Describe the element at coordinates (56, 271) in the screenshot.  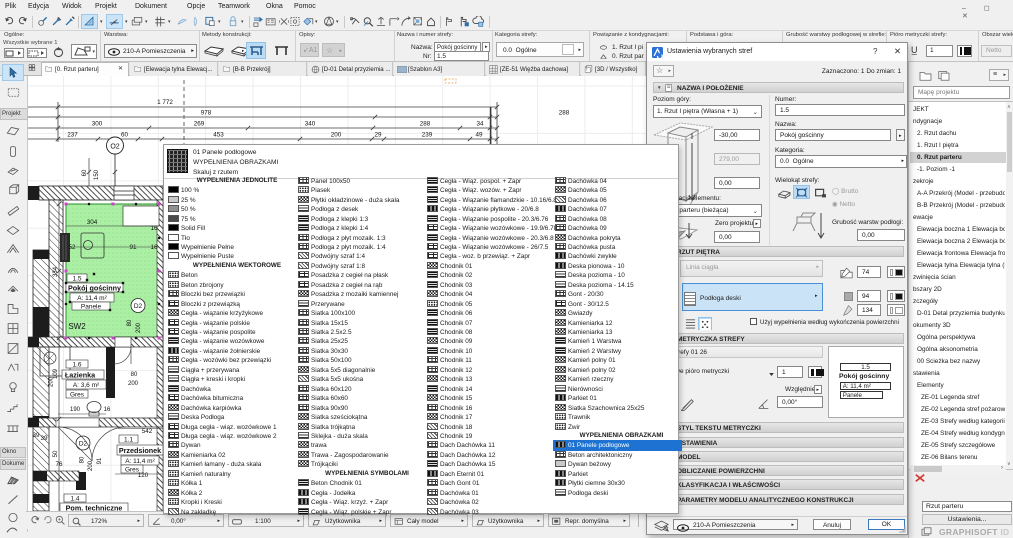
I see `svg-text: 334` at that location.